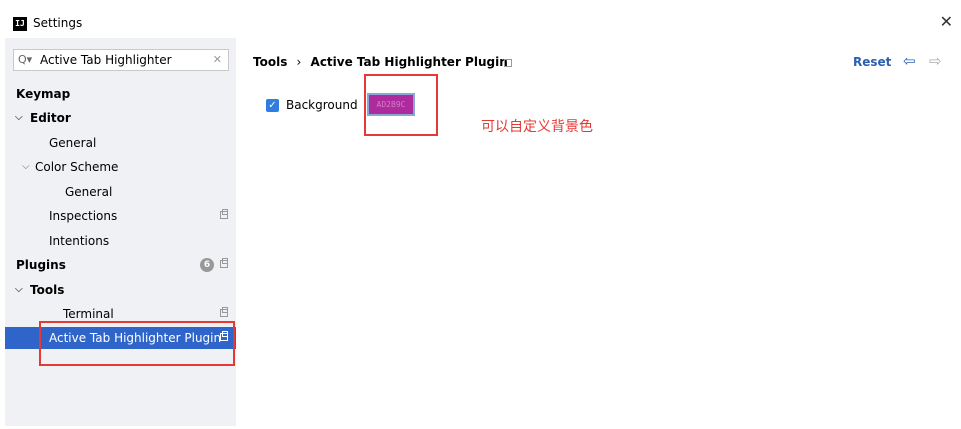 The image size is (961, 429). Describe the element at coordinates (77, 167) in the screenshot. I see `sidebar-item-label: Color Scheme` at that location.